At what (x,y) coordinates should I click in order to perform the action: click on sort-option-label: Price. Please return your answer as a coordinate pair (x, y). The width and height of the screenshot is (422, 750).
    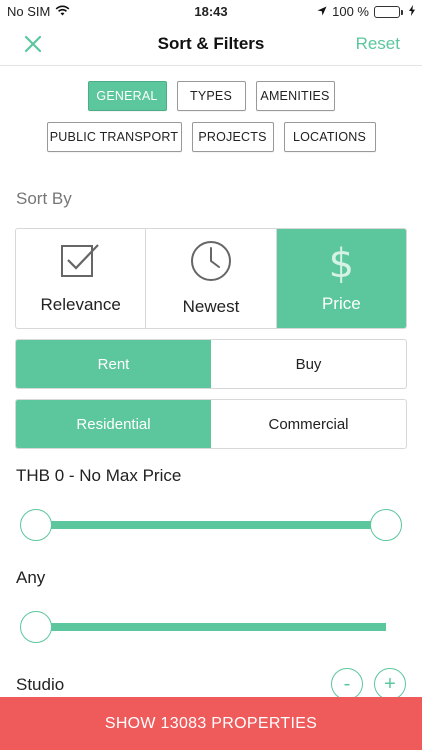
    Looking at the image, I should click on (341, 303).